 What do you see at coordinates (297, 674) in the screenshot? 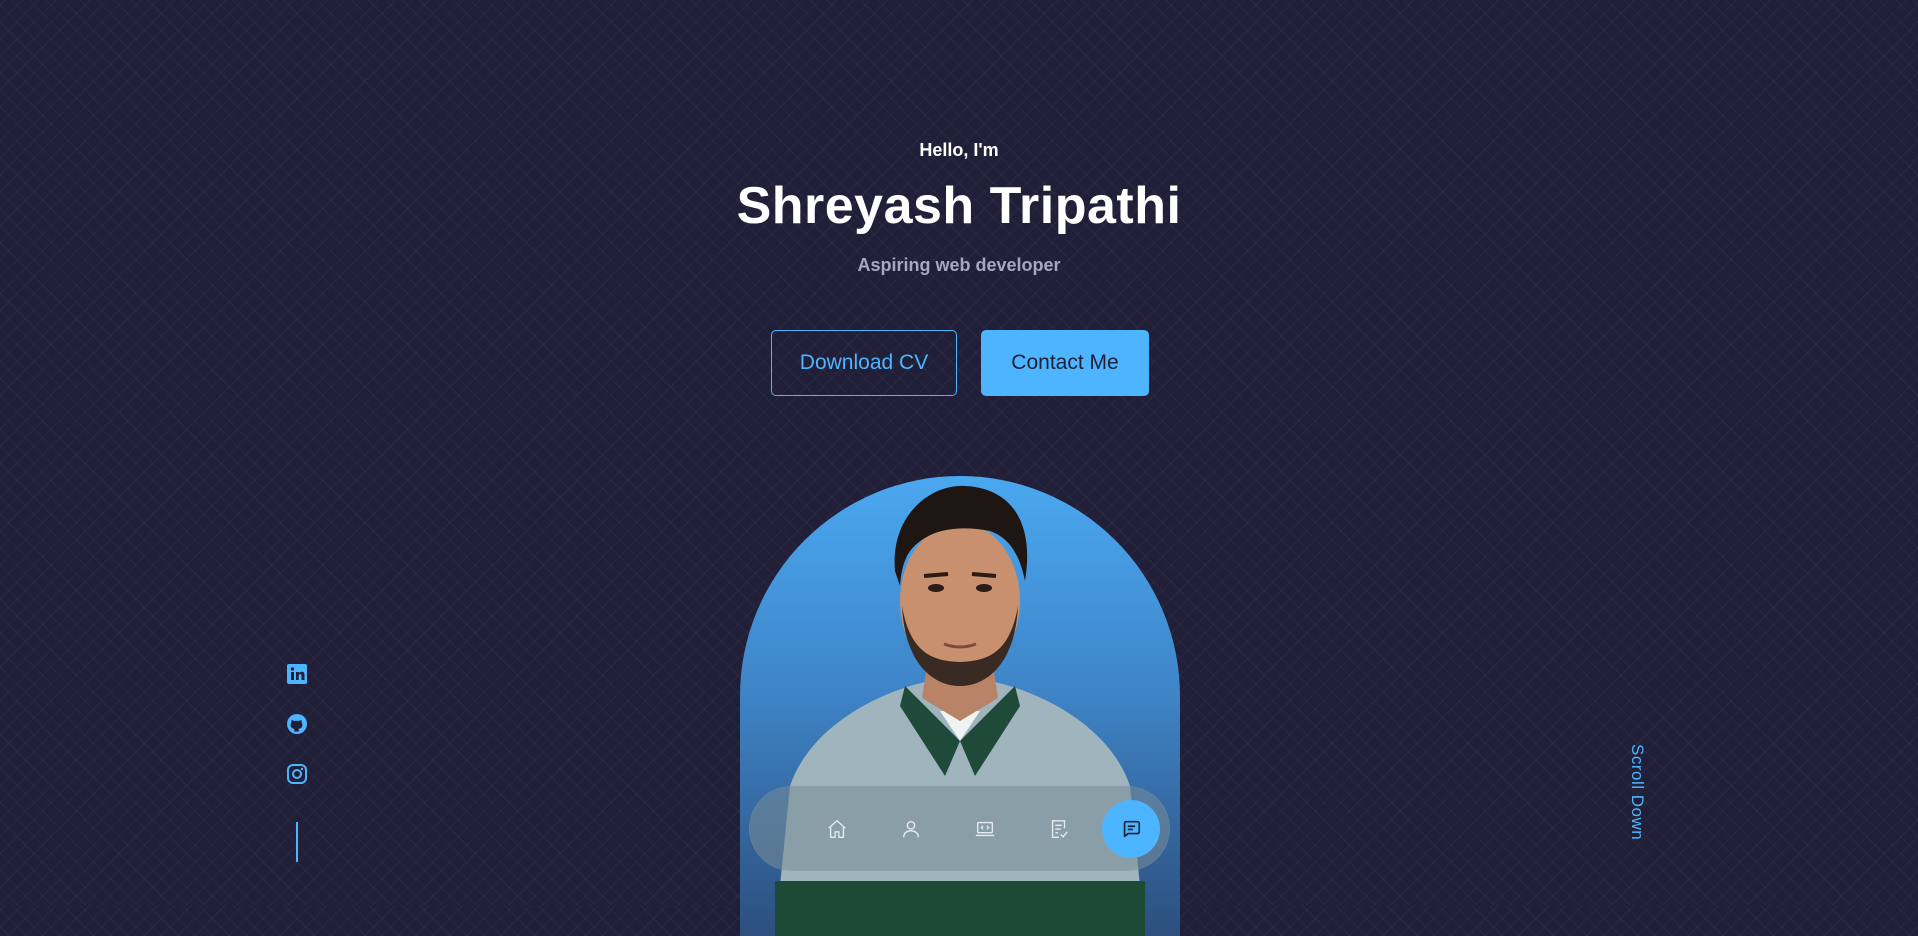
I see `linkedin-icon` at bounding box center [297, 674].